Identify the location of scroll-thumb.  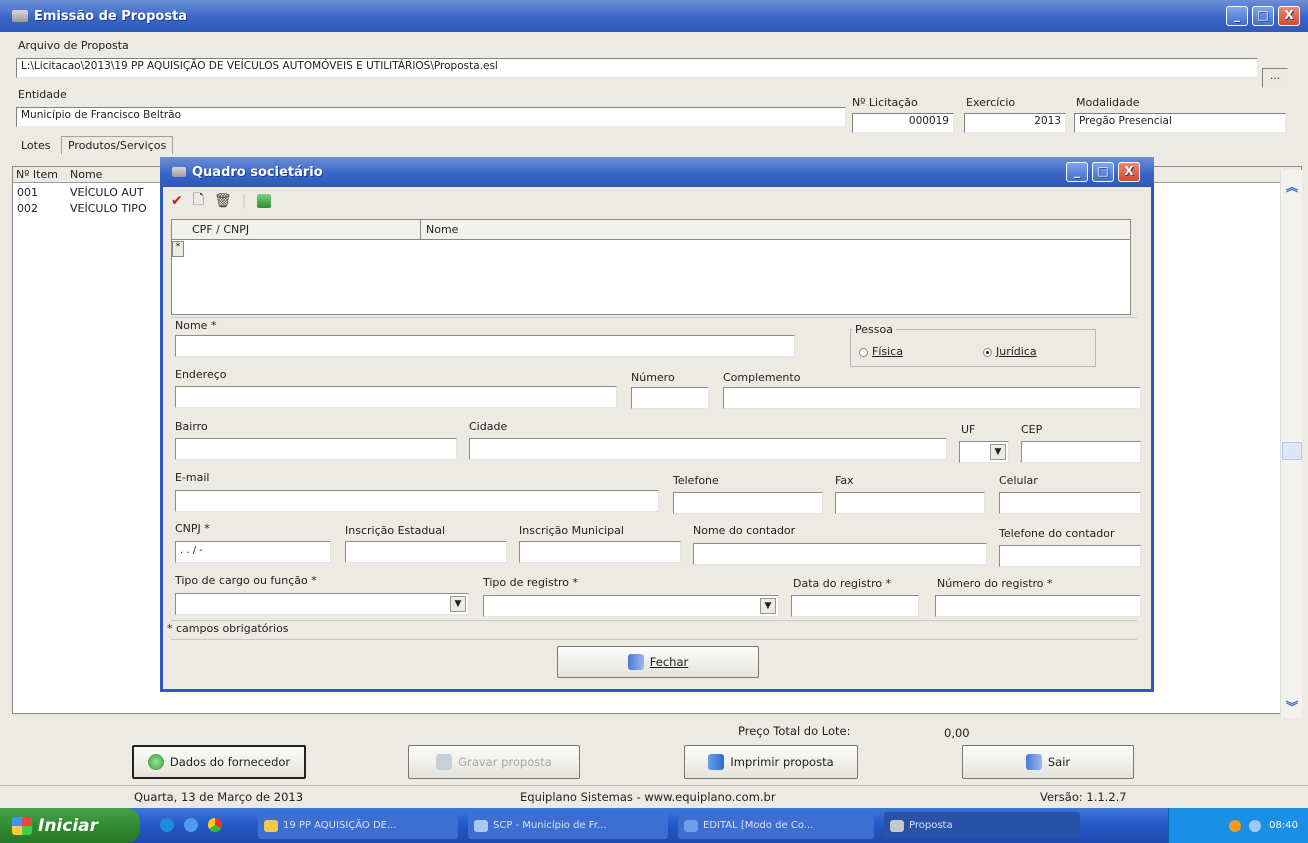
(1292, 451).